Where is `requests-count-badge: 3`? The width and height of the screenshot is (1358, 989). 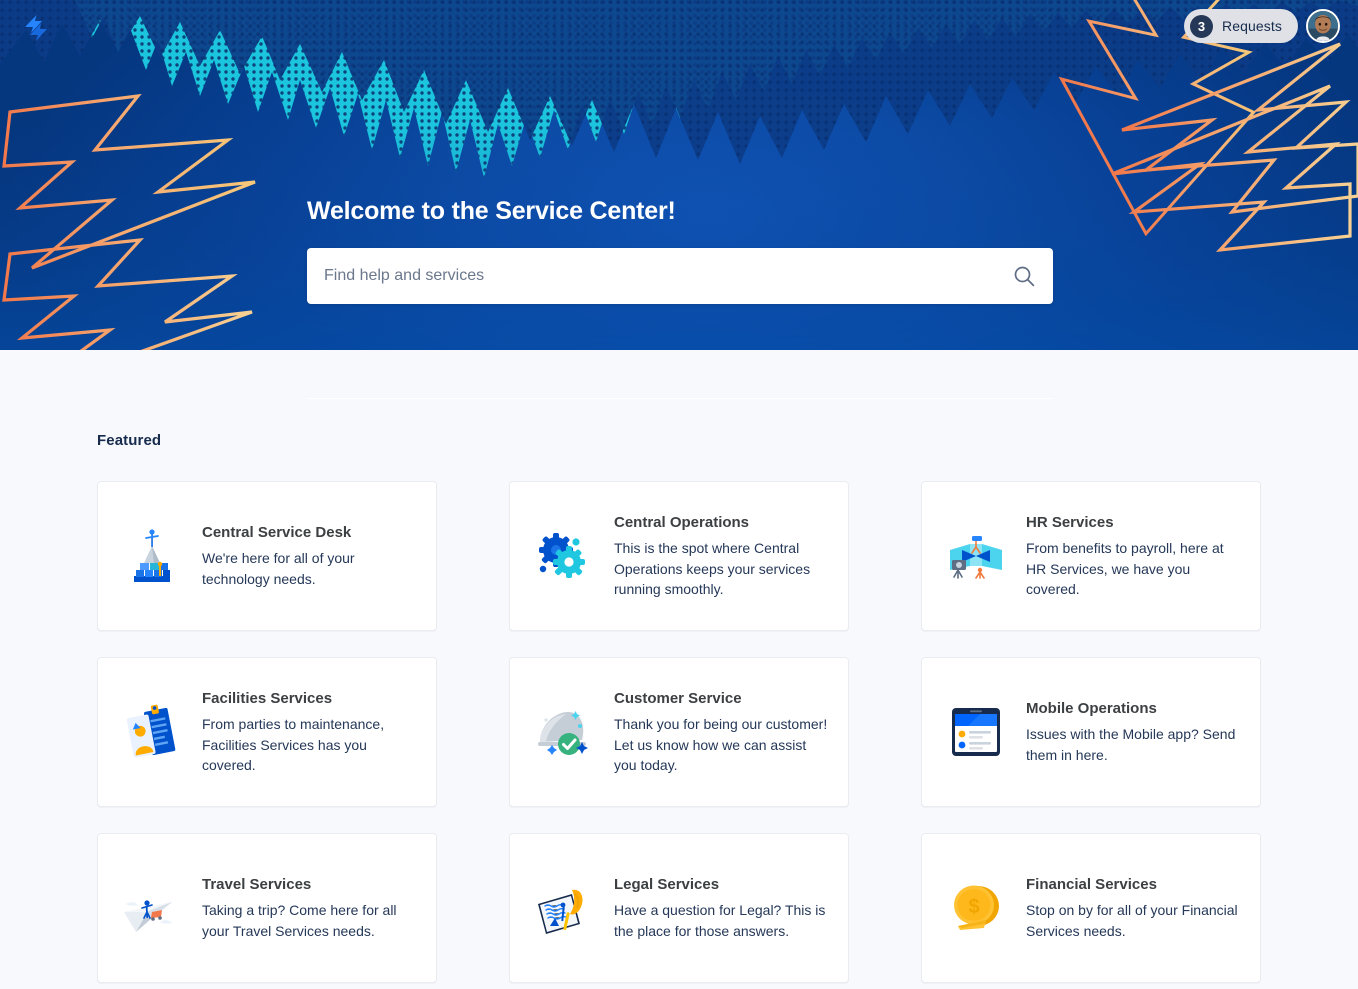 requests-count-badge: 3 is located at coordinates (1202, 26).